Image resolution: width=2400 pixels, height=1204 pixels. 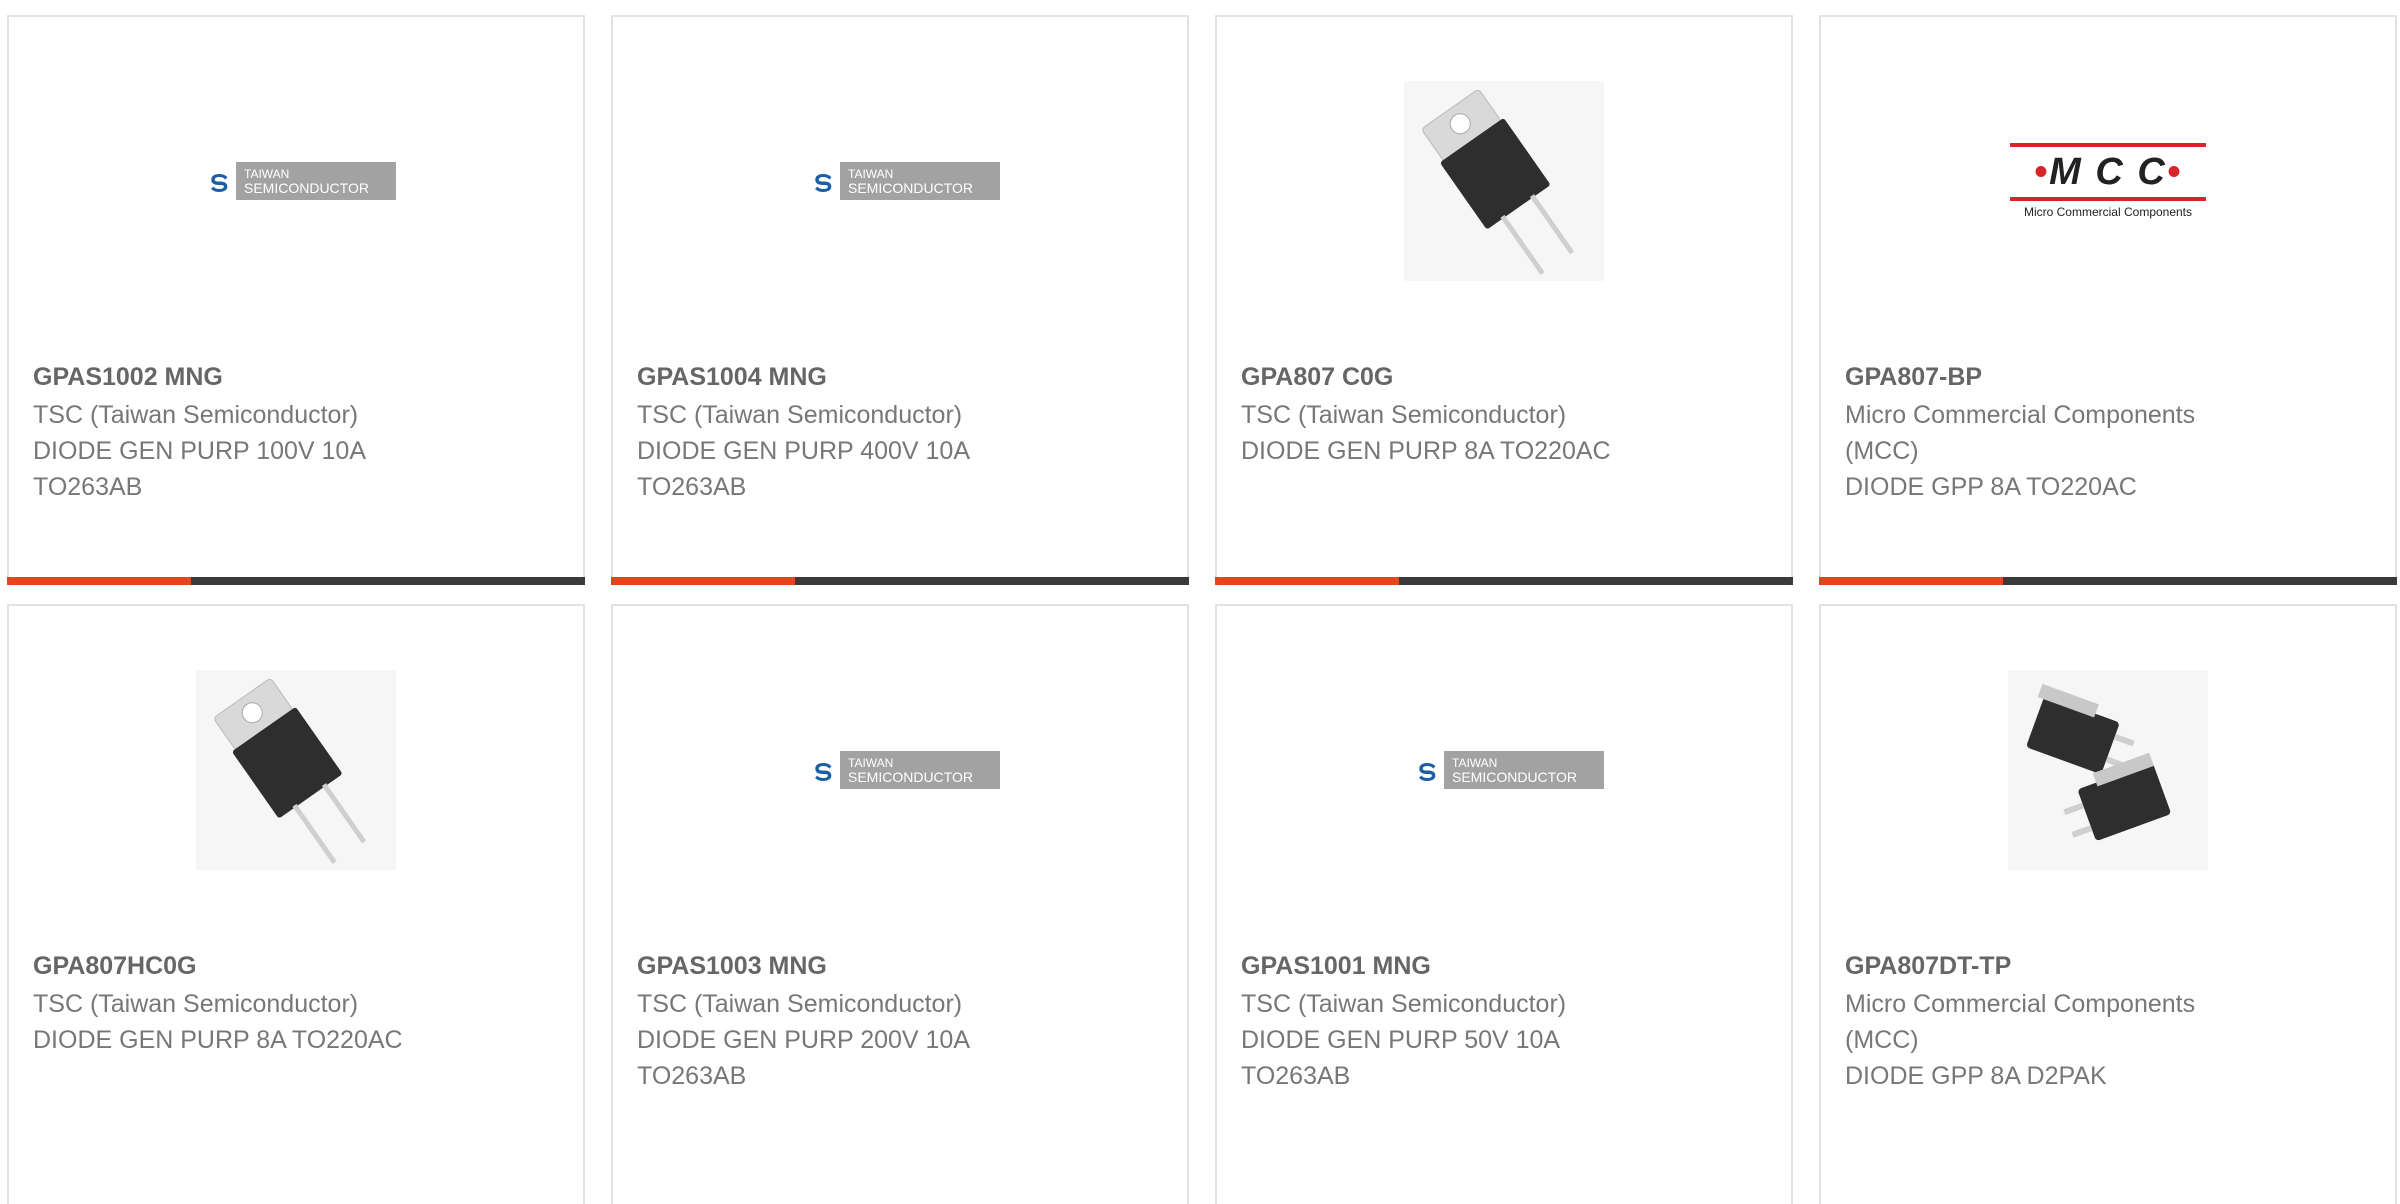 What do you see at coordinates (804, 1040) in the screenshot?
I see `description: DIODE GEN PURP 200V 10A` at bounding box center [804, 1040].